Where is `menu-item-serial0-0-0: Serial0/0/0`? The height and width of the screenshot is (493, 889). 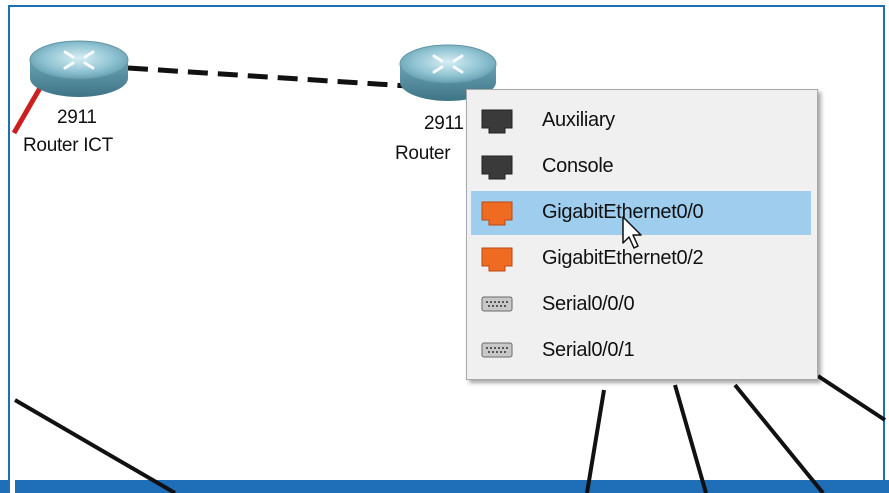 menu-item-serial0-0-0: Serial0/0/0 is located at coordinates (641, 305).